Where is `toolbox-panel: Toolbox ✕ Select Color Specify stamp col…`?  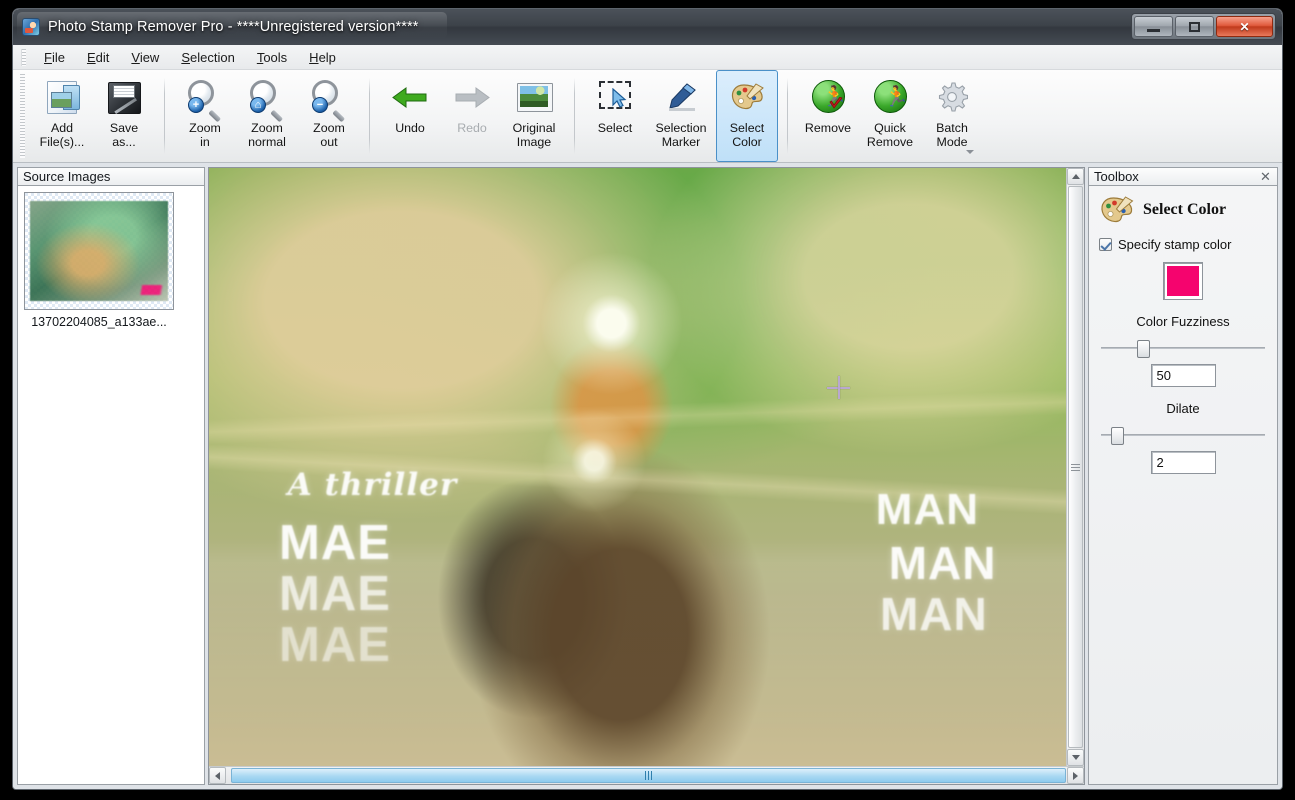 toolbox-panel: Toolbox ✕ Select Color Specify stamp col… is located at coordinates (1183, 476).